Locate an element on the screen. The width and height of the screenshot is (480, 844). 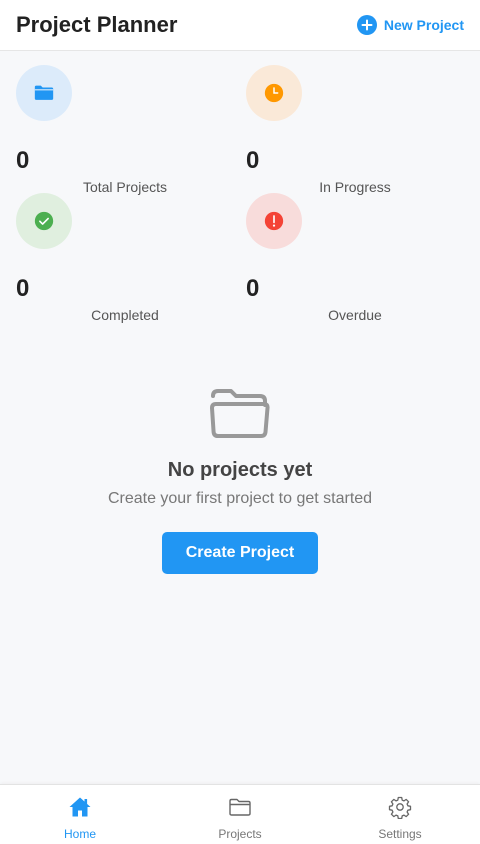
nav-item-home: Home is located at coordinates (80, 814).